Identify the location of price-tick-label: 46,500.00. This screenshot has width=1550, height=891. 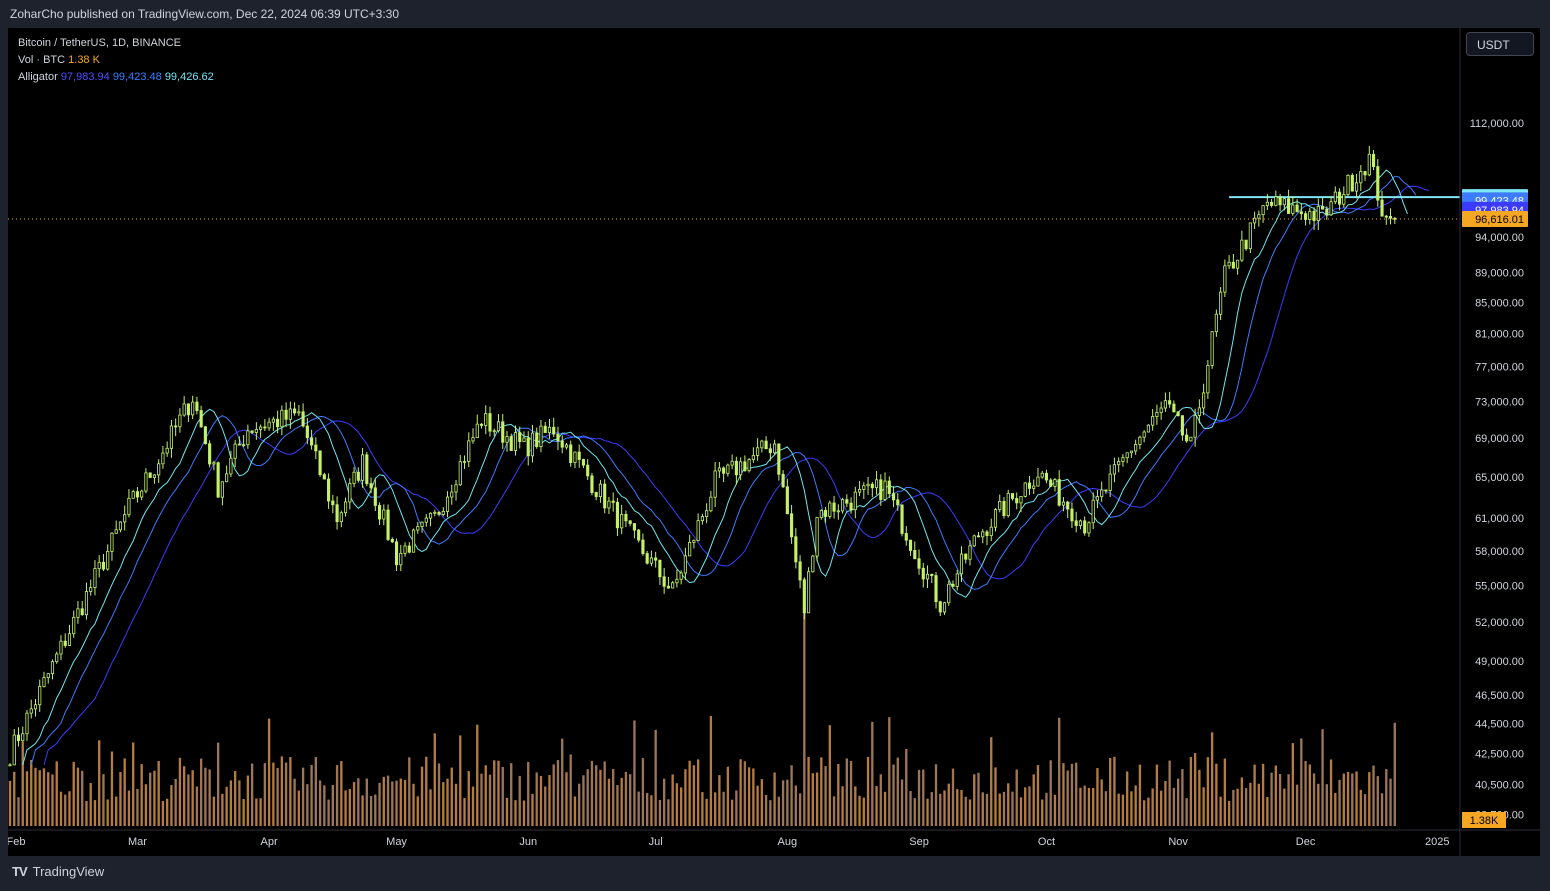
(1499, 696).